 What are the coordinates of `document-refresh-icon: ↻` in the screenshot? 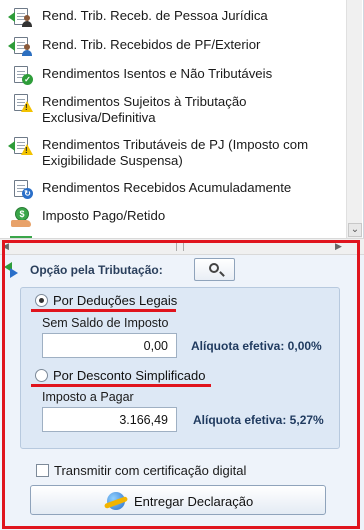 It's located at (21, 189).